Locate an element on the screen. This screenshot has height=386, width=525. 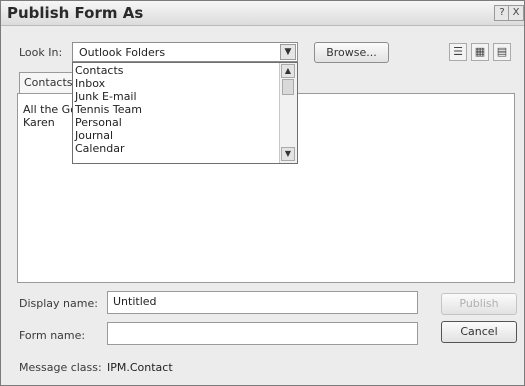
dropdown-item-journal: Journal is located at coordinates (94, 135).